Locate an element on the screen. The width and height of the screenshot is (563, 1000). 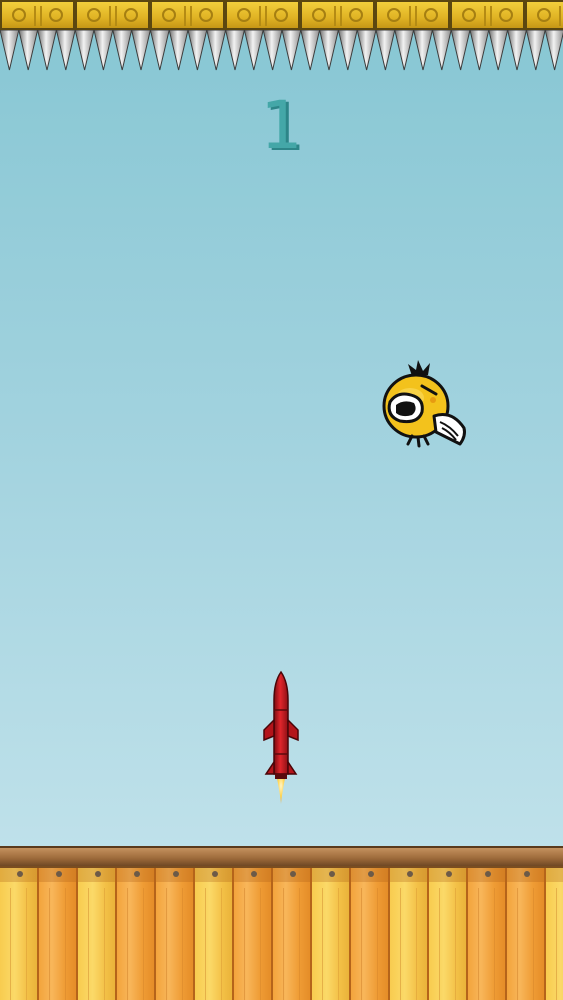
ceiling-spikes is located at coordinates (281, 50).